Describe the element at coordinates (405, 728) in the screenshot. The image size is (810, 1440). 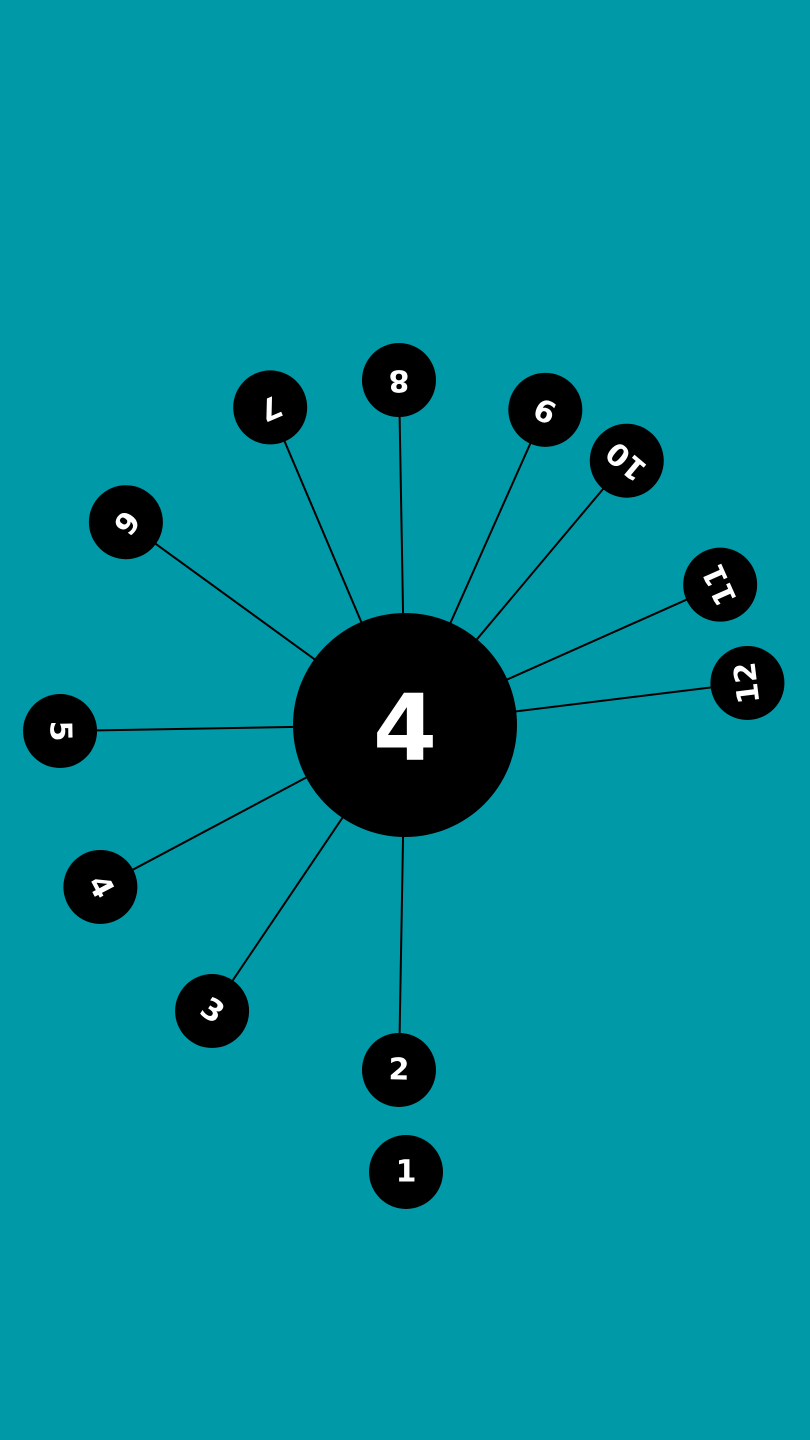
I see `level-number: 4` at that location.